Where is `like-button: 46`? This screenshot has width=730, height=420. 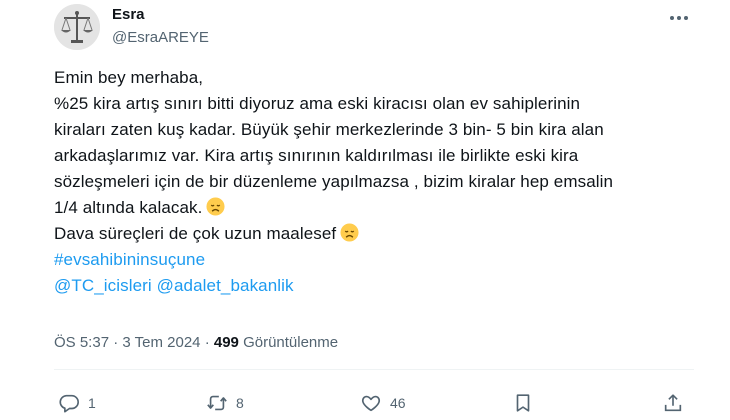
like-button: 46 is located at coordinates (383, 403).